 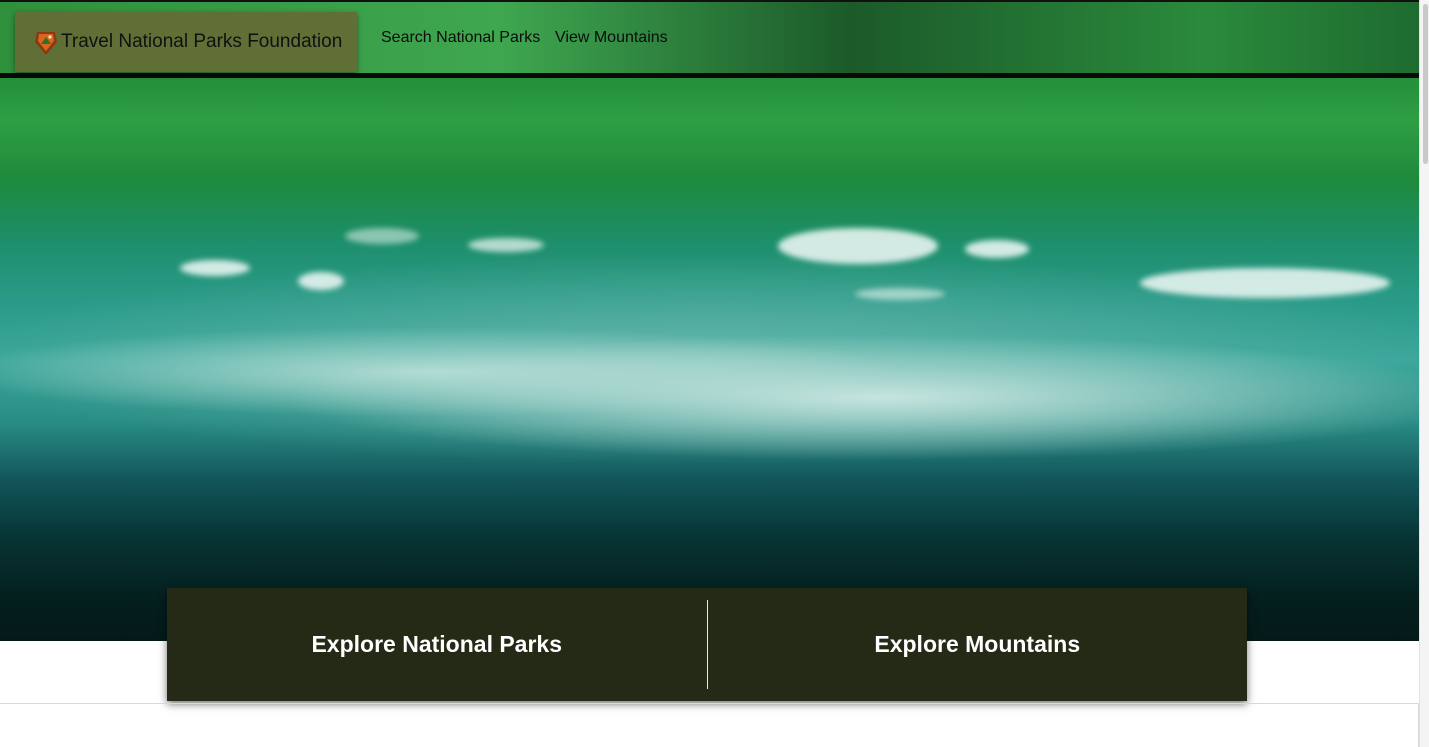 I want to click on nav-link-search-national-parks: Search National Parks, so click(x=460, y=38).